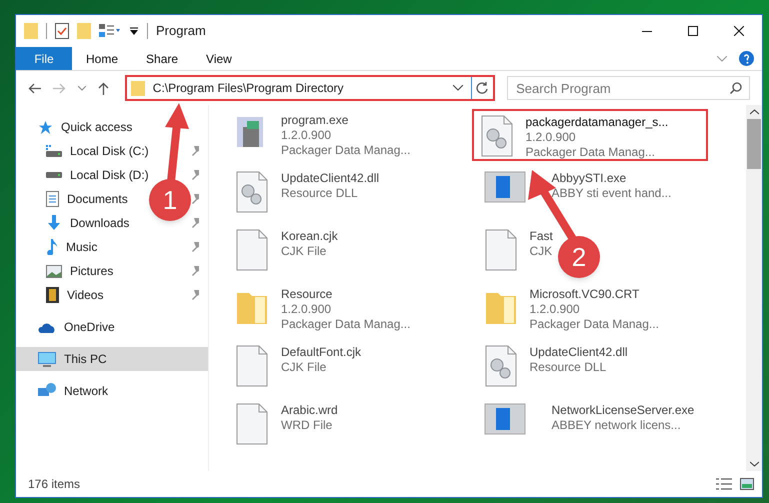 Image resolution: width=769 pixels, height=503 pixels. I want to click on item-count: 176 items, so click(54, 484).